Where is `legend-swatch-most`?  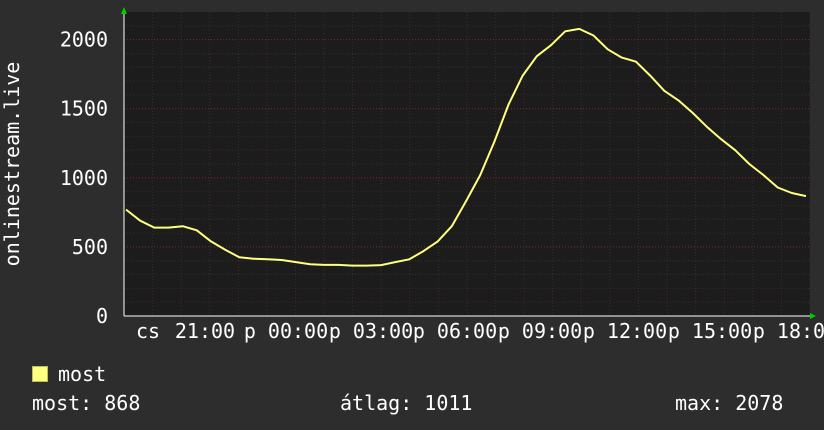
legend-swatch-most is located at coordinates (40, 374).